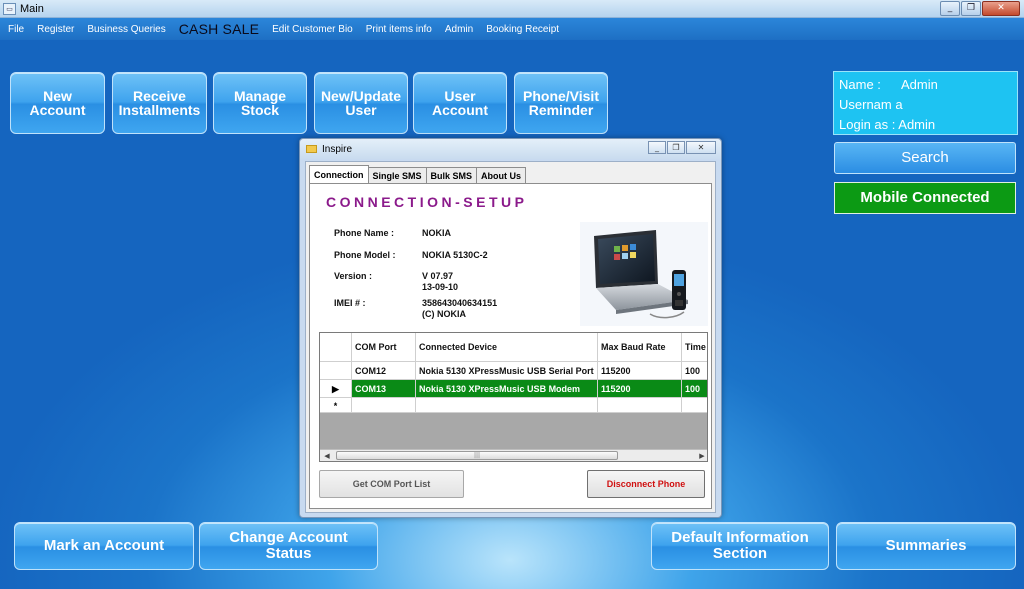 The width and height of the screenshot is (1024, 589). What do you see at coordinates (327, 456) in the screenshot?
I see `scroll-left-icon: ◀` at bounding box center [327, 456].